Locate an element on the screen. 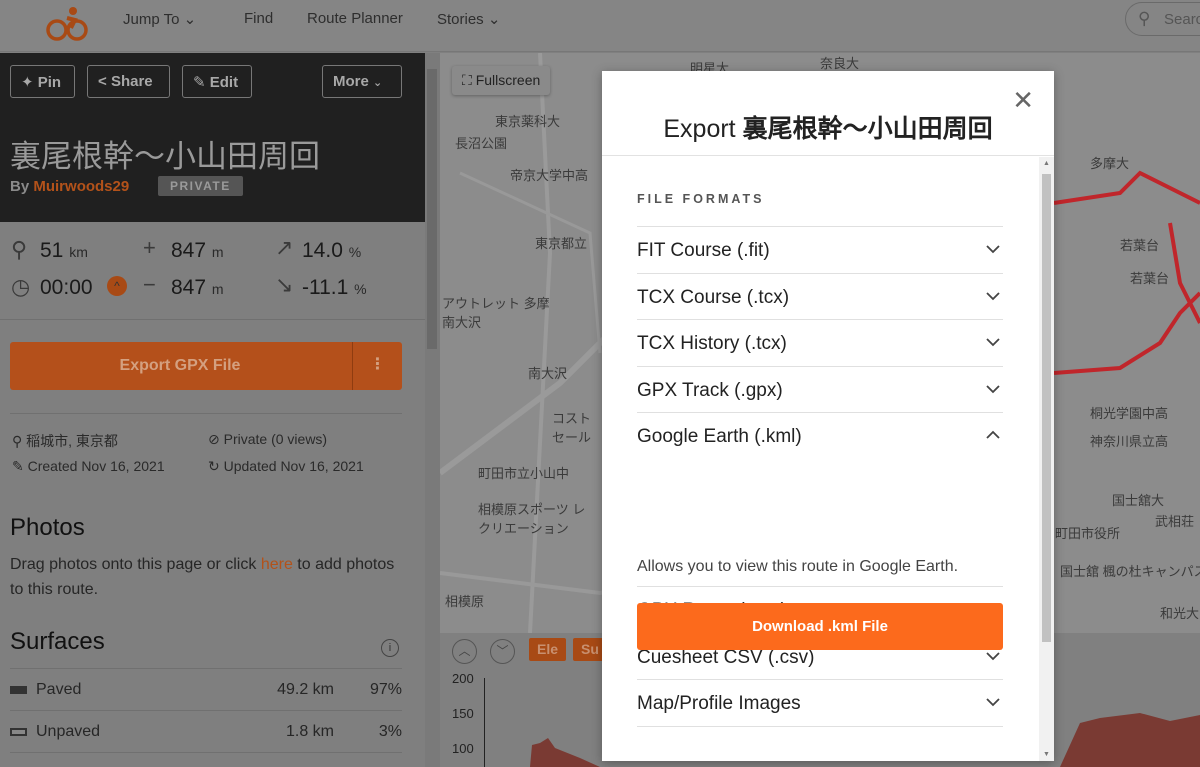  export-gpx-button: Export GPX File ⋮ is located at coordinates (206, 366).